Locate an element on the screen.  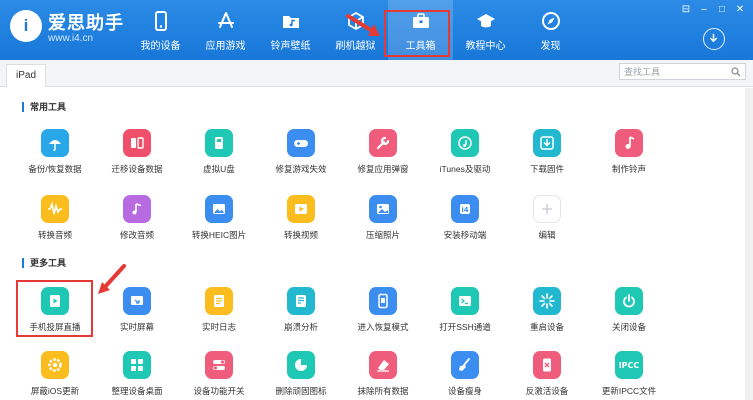
ipcc-icon: IPCC is located at coordinates (629, 365).